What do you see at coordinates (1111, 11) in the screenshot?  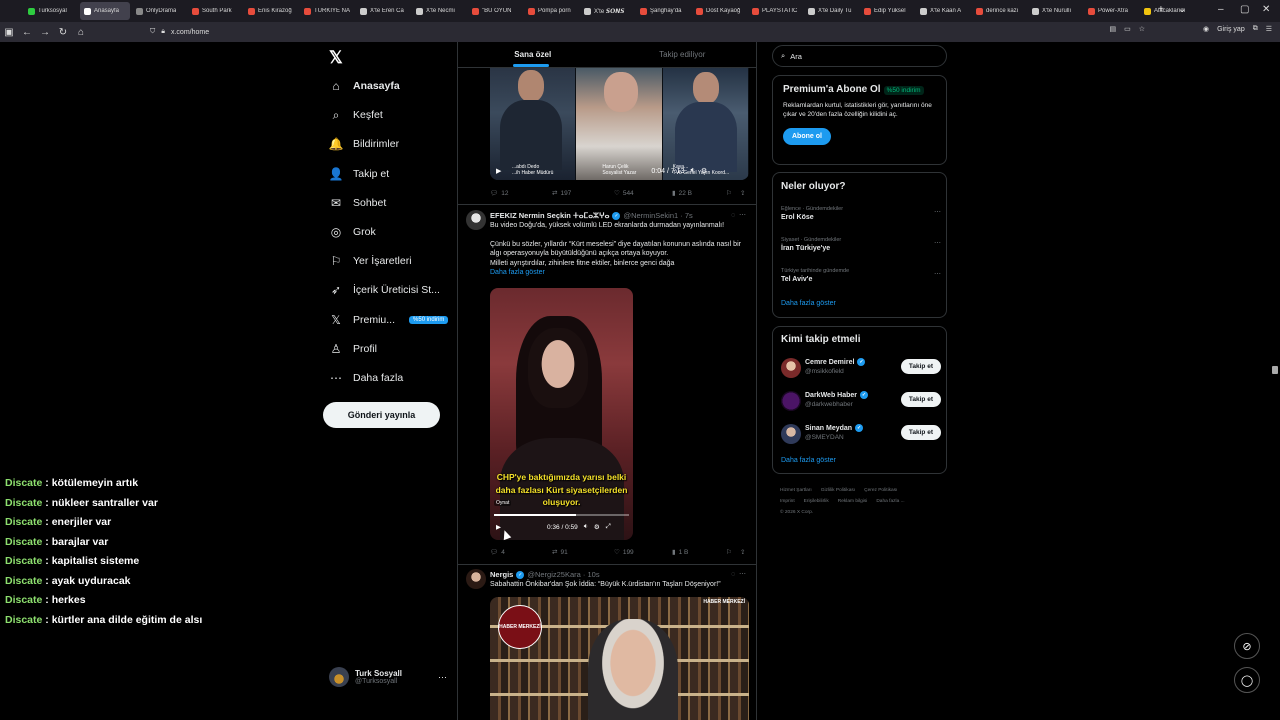 I see `browser-tab: Power-Xtra` at bounding box center [1111, 11].